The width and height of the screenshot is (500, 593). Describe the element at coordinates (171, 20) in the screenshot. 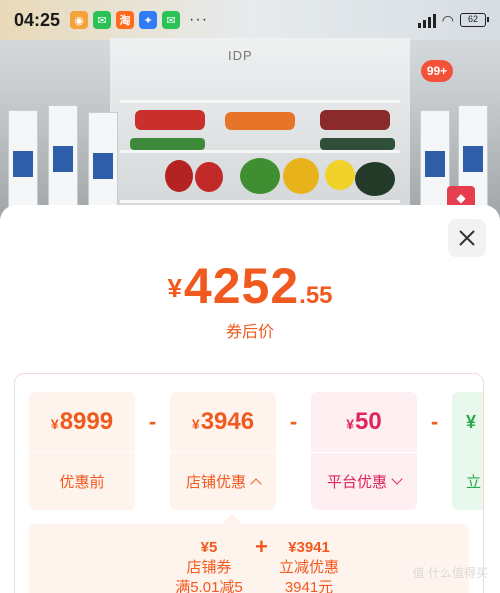

I see `wechat-icon-2: ✉` at that location.